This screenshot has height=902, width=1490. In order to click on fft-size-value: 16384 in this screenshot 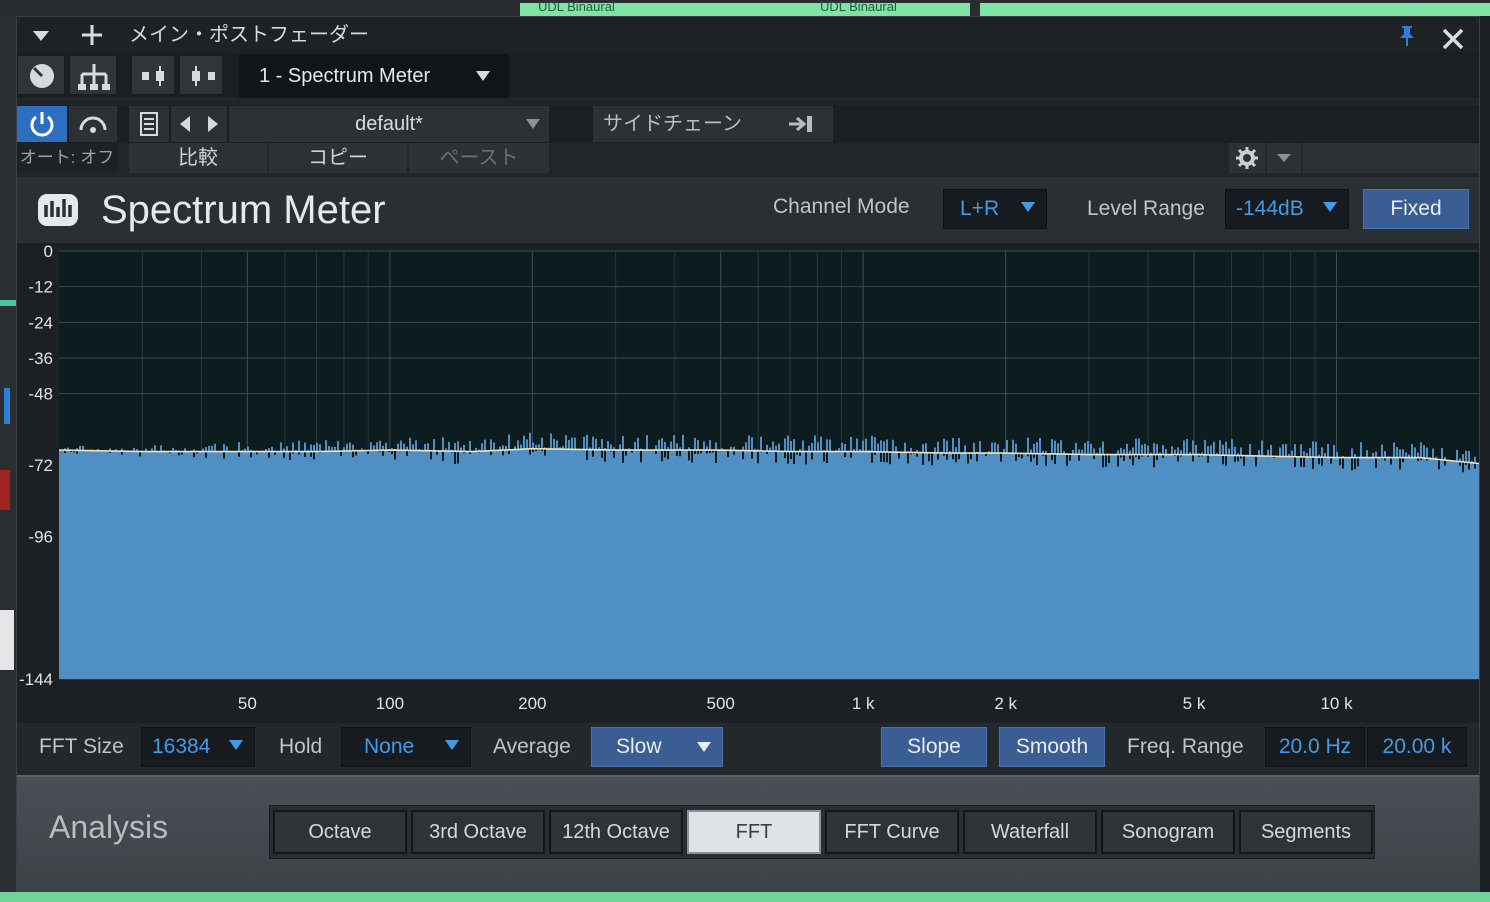, I will do `click(181, 746)`.